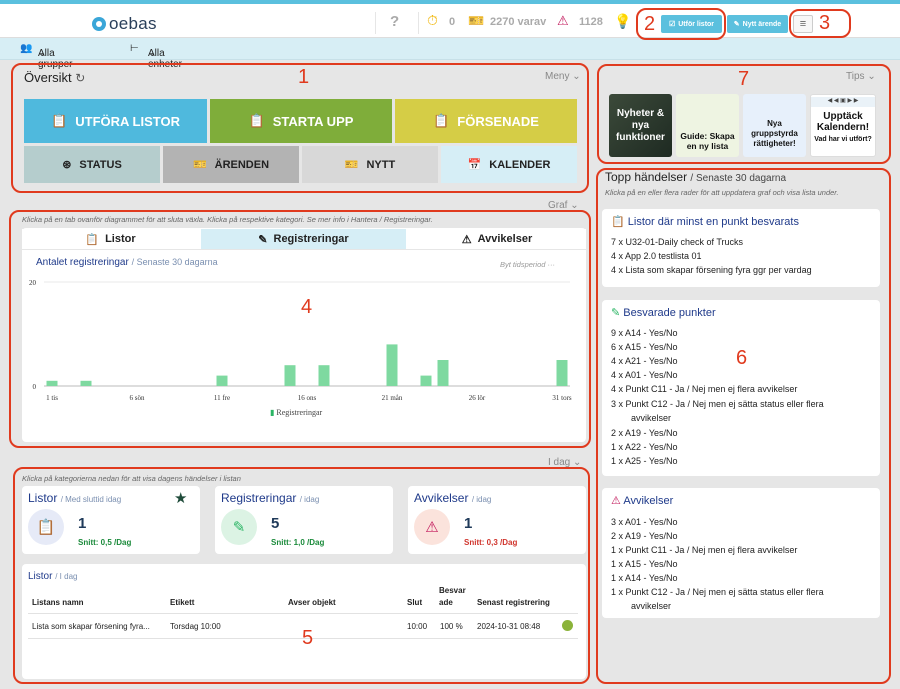 This screenshot has width=900, height=689. I want to click on tab-registreringar: ✎ Registreringar, so click(303, 239).